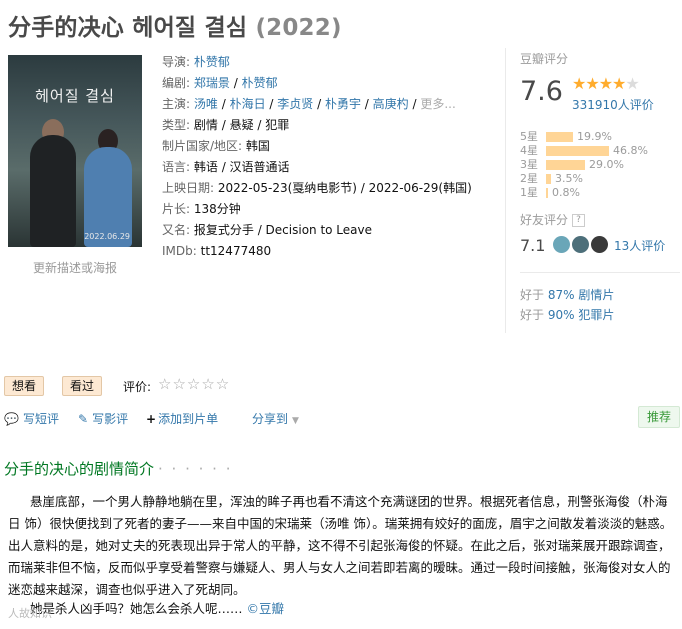  I want to click on star-empty-icon: ★, so click(632, 83).